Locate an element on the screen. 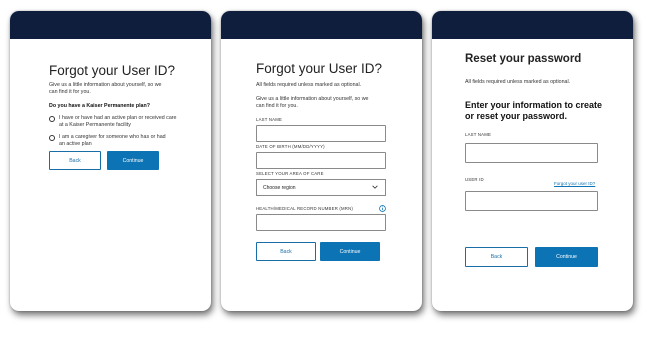  radio-caregiver is located at coordinates (52, 138).